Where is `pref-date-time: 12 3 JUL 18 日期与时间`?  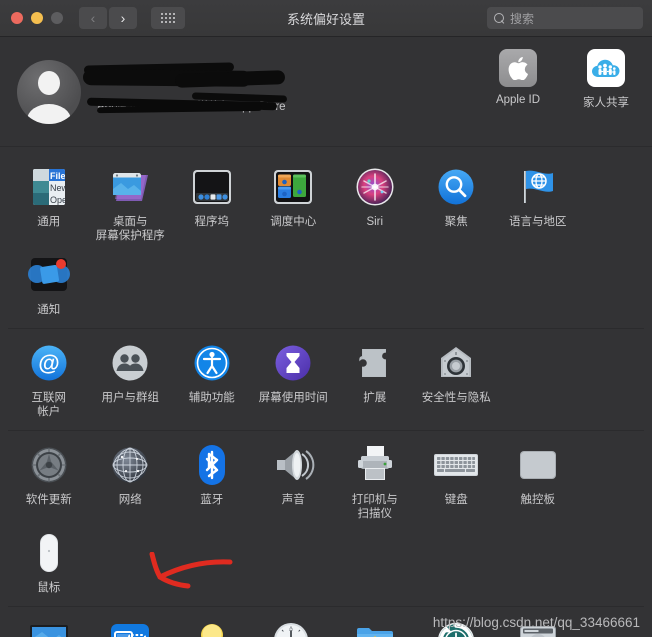 pref-date-time: 12 3 JUL 18 日期与时间 is located at coordinates (294, 625).